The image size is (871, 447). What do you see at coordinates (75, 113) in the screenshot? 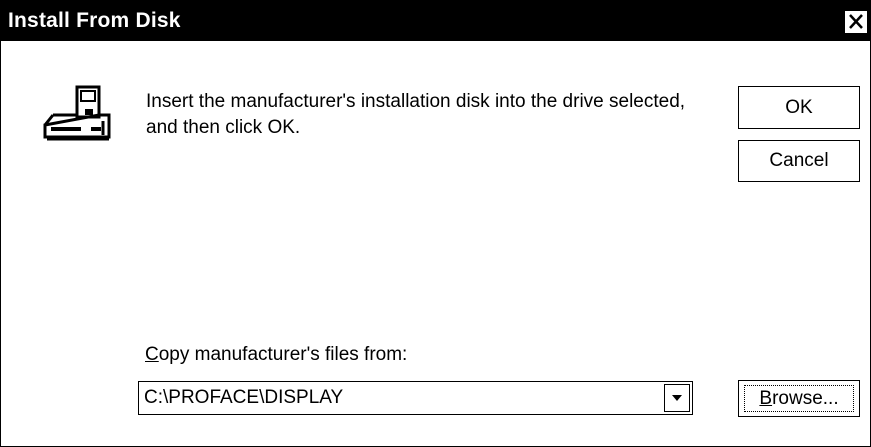
I see `floppy-drive-icon` at bounding box center [75, 113].